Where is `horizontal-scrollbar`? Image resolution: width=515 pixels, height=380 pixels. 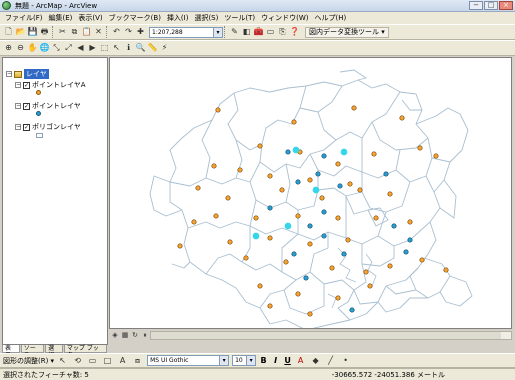
horizontal-scrollbar is located at coordinates (331, 335).